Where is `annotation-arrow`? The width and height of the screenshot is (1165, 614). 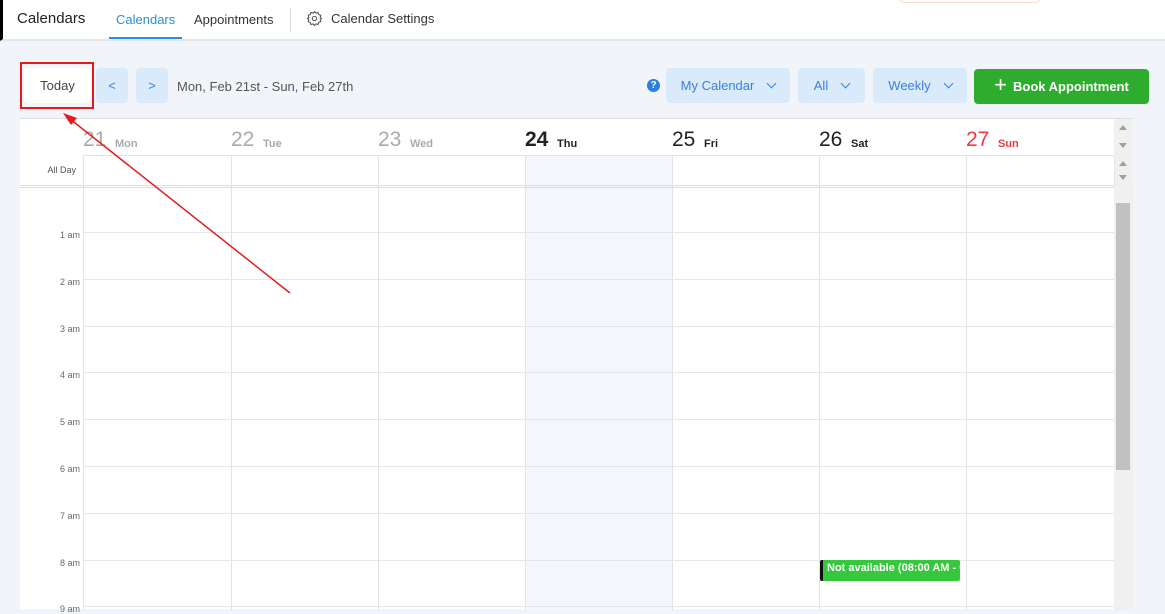 annotation-arrow is located at coordinates (177, 203).